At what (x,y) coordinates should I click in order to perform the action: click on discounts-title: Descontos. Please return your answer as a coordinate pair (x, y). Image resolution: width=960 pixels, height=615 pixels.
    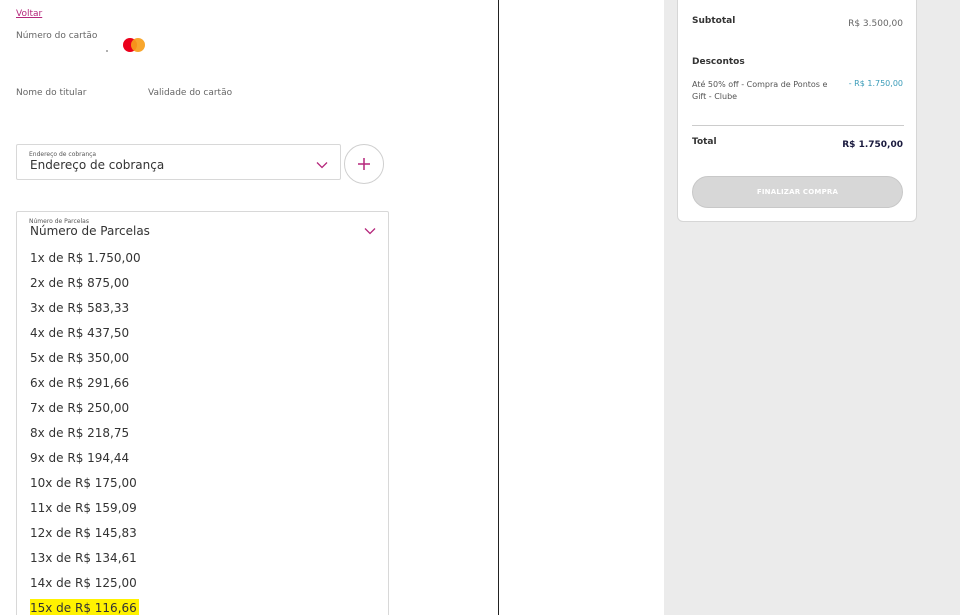
    Looking at the image, I should click on (718, 62).